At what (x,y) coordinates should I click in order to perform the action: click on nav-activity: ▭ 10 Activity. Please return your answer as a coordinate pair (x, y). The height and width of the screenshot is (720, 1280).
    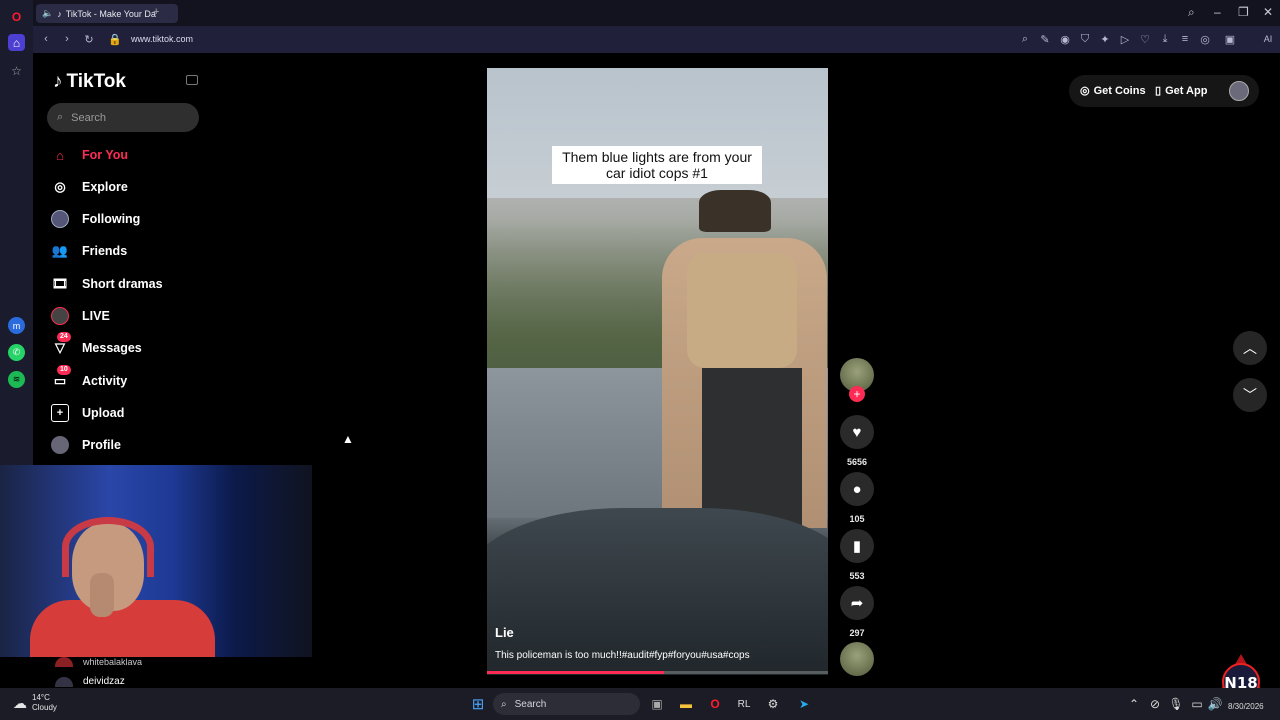
    Looking at the image, I should click on (89, 379).